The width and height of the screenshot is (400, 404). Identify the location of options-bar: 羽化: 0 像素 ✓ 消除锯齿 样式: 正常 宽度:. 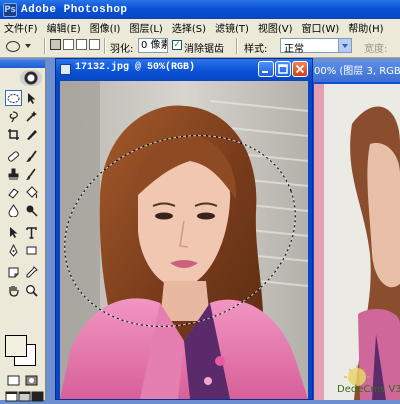
(200, 46).